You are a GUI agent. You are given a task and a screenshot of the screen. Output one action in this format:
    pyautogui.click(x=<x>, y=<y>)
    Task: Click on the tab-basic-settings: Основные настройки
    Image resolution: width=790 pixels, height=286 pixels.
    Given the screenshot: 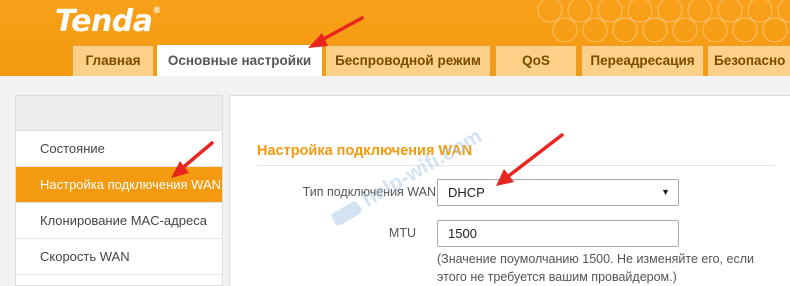 What is the action you would take?
    pyautogui.click(x=239, y=60)
    